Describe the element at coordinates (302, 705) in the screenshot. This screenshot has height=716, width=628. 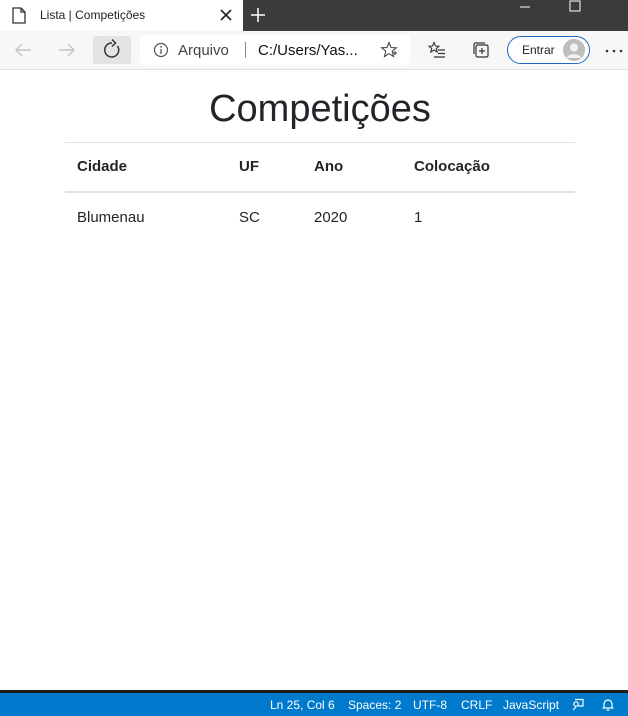
I see `cursor-position: Ln 25, Col 6` at that location.